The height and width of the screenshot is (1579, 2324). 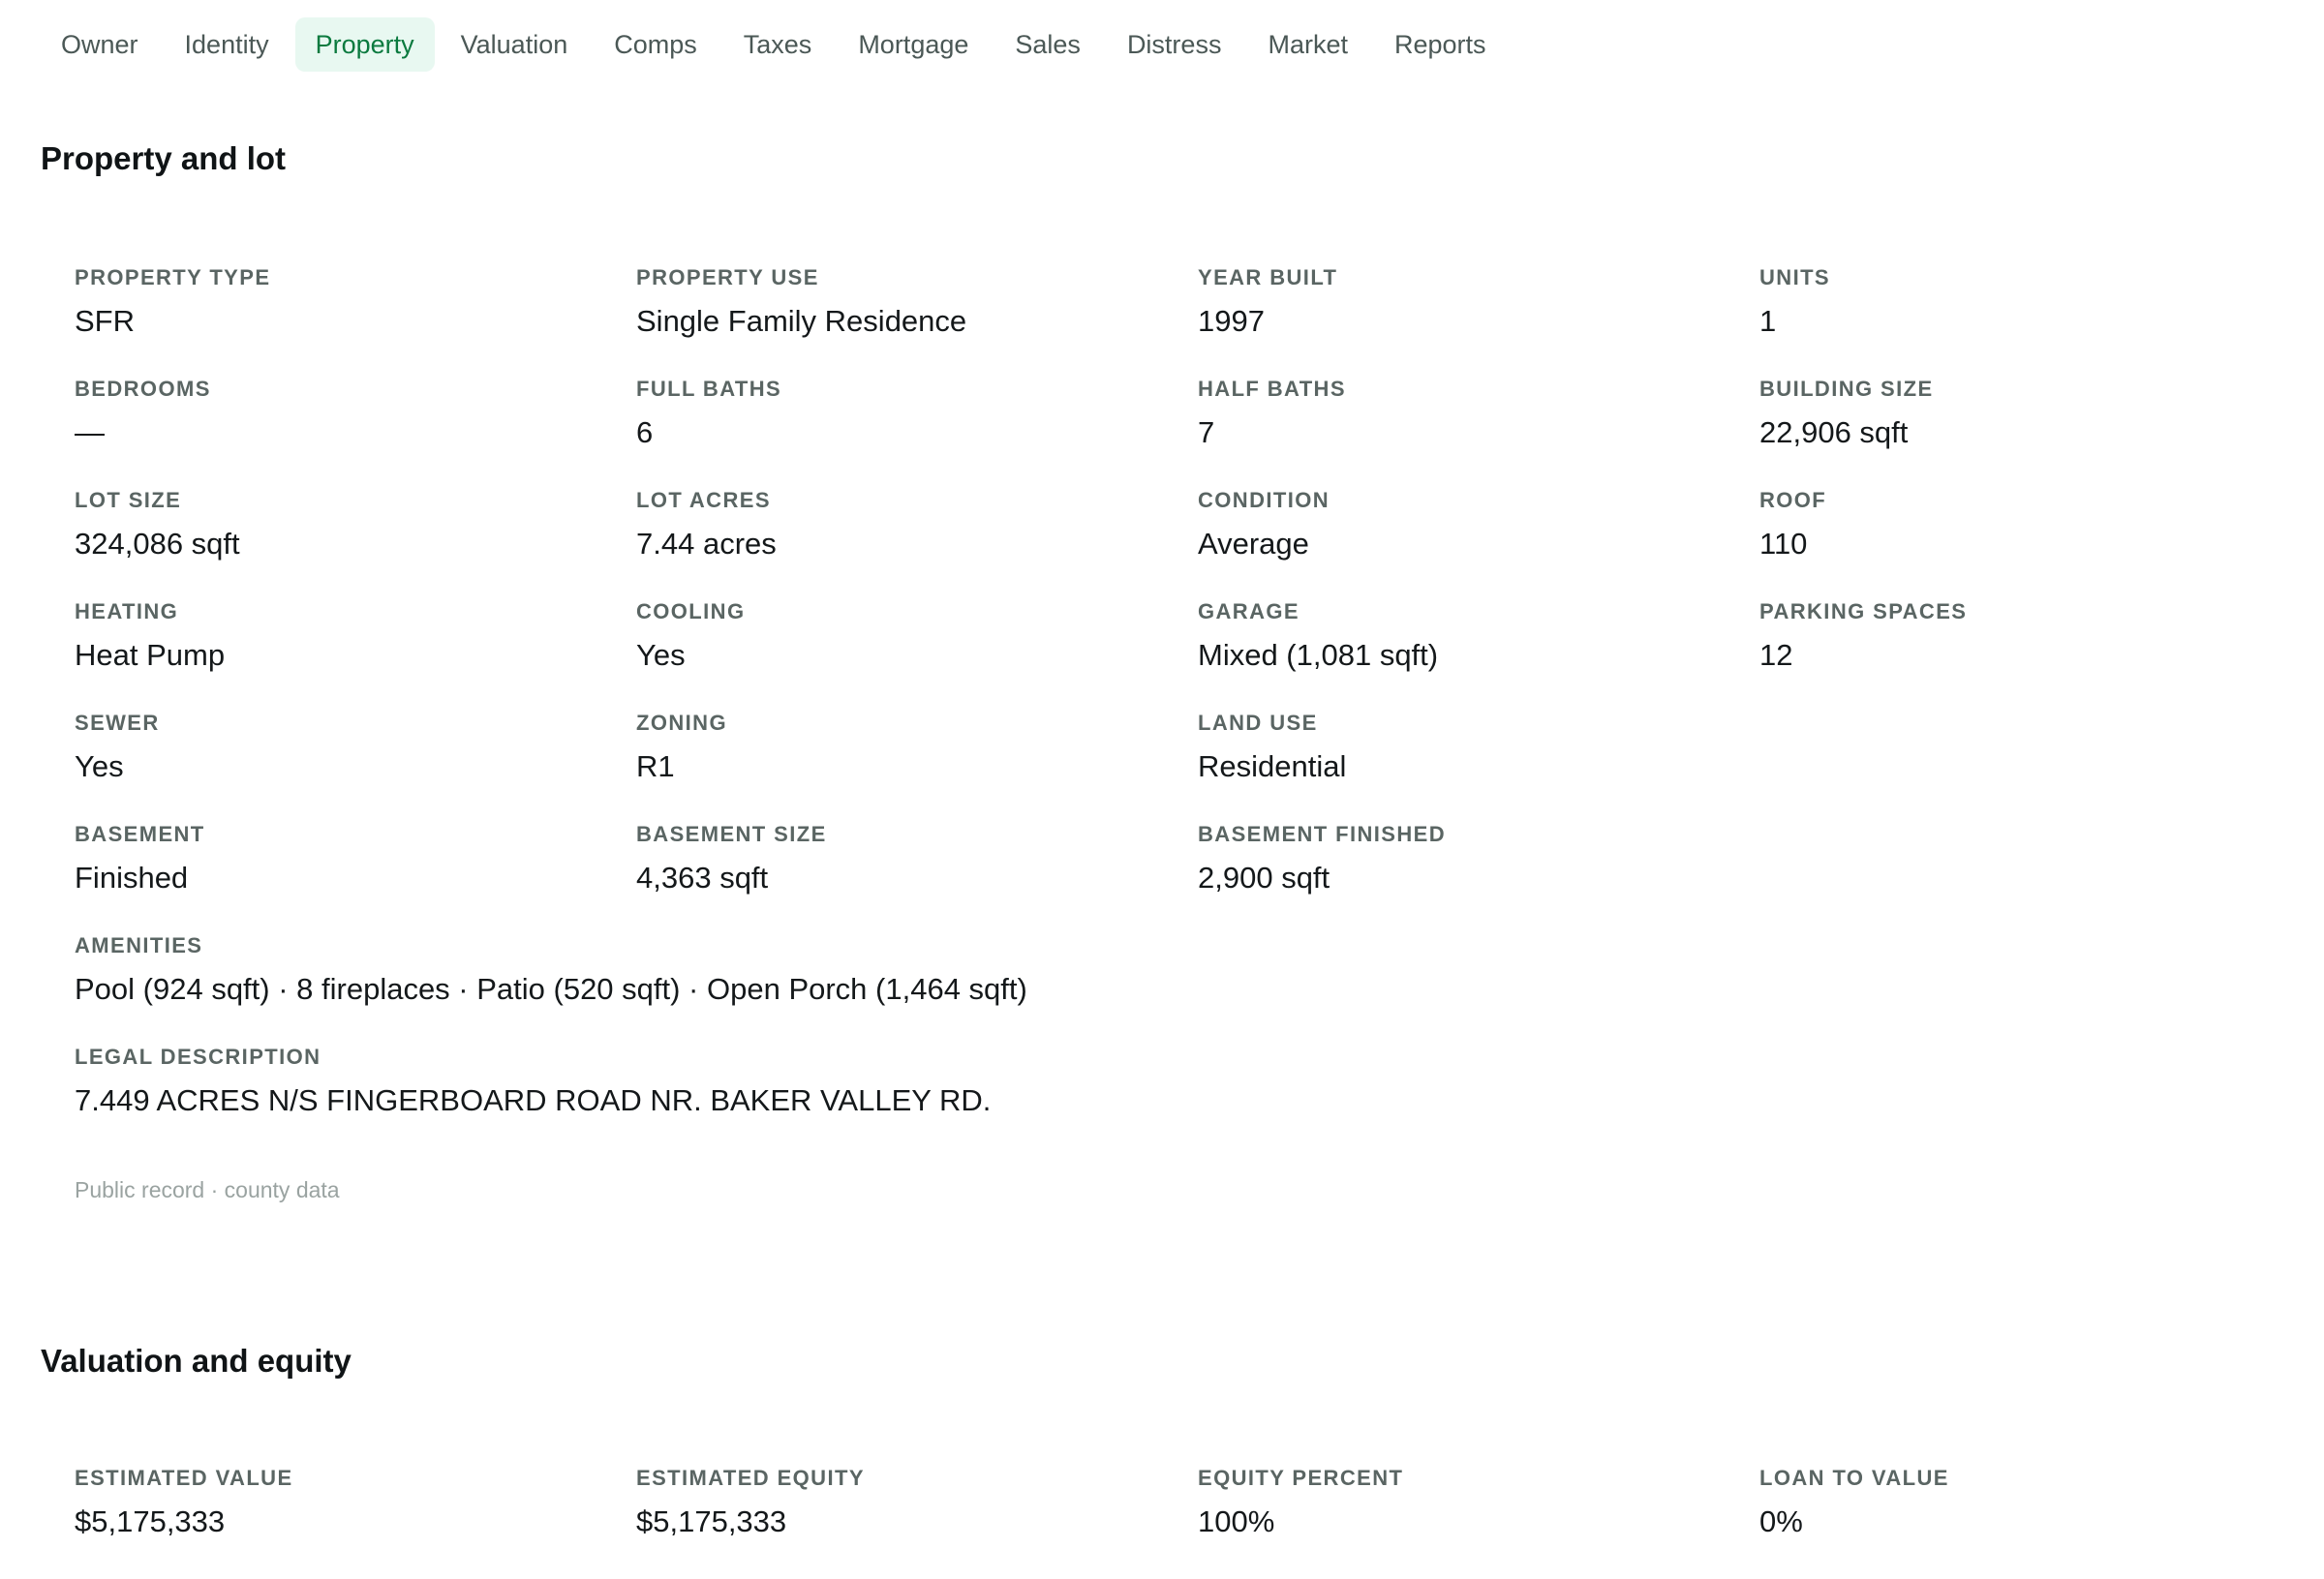 I want to click on field-value: Average, so click(x=1254, y=544).